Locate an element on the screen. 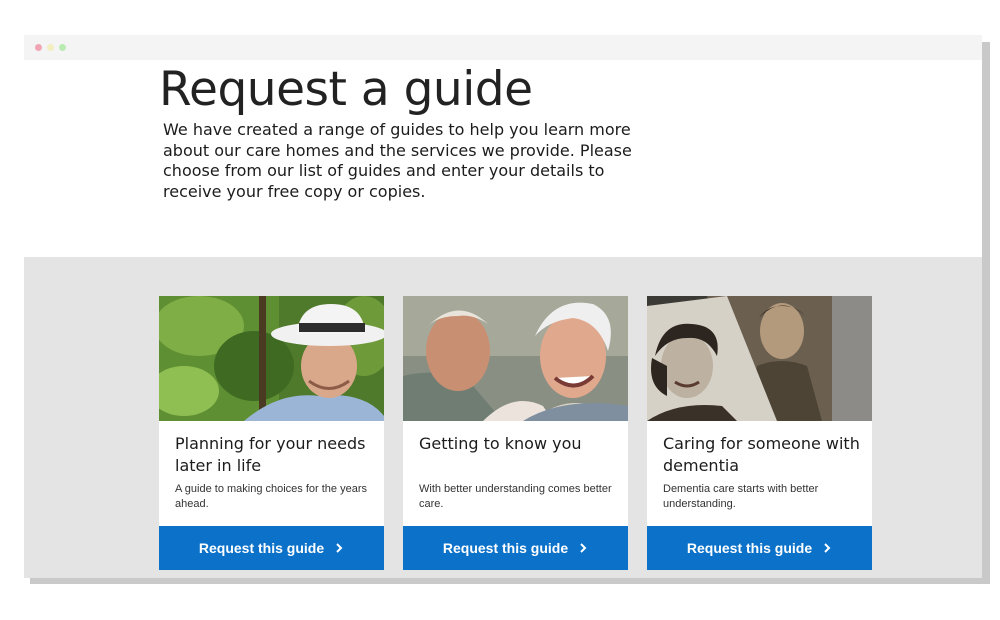 The height and width of the screenshot is (620, 1000). guide-title: Getting to know you is located at coordinates (500, 443).